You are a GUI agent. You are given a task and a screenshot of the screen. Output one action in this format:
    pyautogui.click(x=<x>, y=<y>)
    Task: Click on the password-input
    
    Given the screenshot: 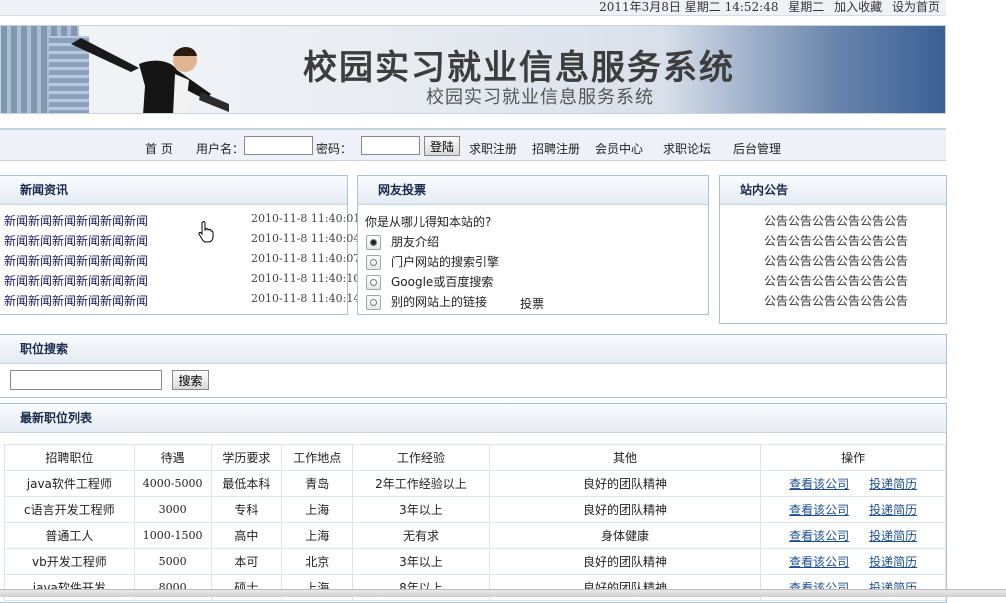 What is the action you would take?
    pyautogui.click(x=390, y=145)
    